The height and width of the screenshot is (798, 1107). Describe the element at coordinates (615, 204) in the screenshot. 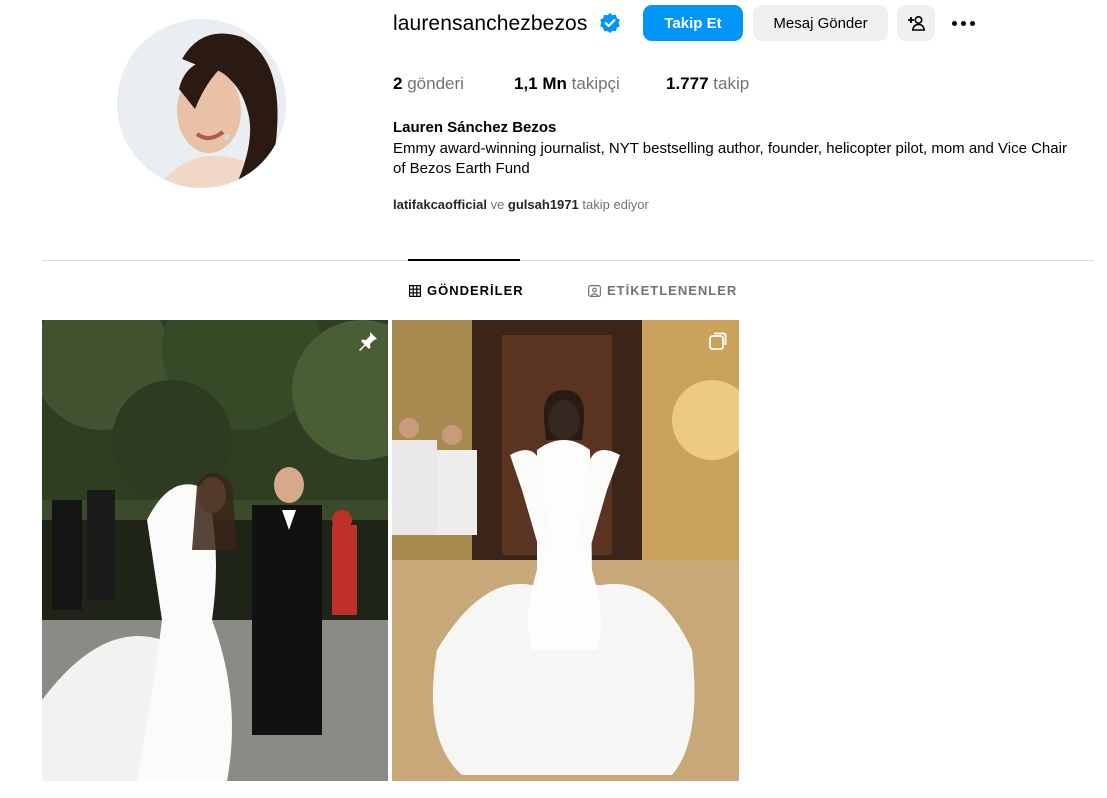

I see `followed-by-suffix: takip ediyor` at that location.